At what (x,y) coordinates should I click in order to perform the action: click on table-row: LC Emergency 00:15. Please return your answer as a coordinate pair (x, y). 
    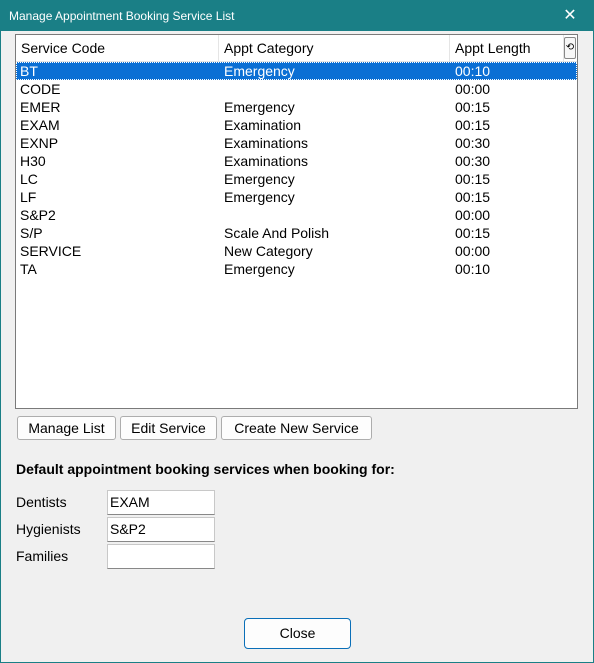
    Looking at the image, I should click on (296, 179).